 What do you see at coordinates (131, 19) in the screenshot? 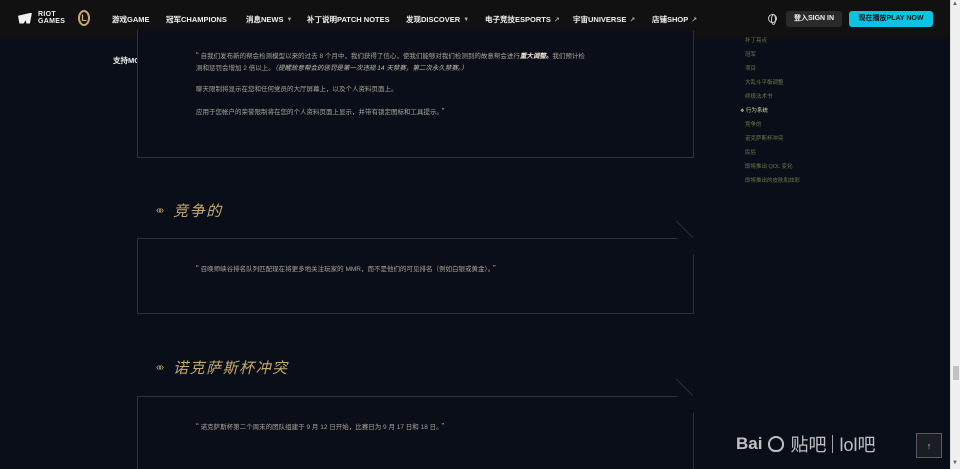
I see `nav-item-game: 游戏GAME` at bounding box center [131, 19].